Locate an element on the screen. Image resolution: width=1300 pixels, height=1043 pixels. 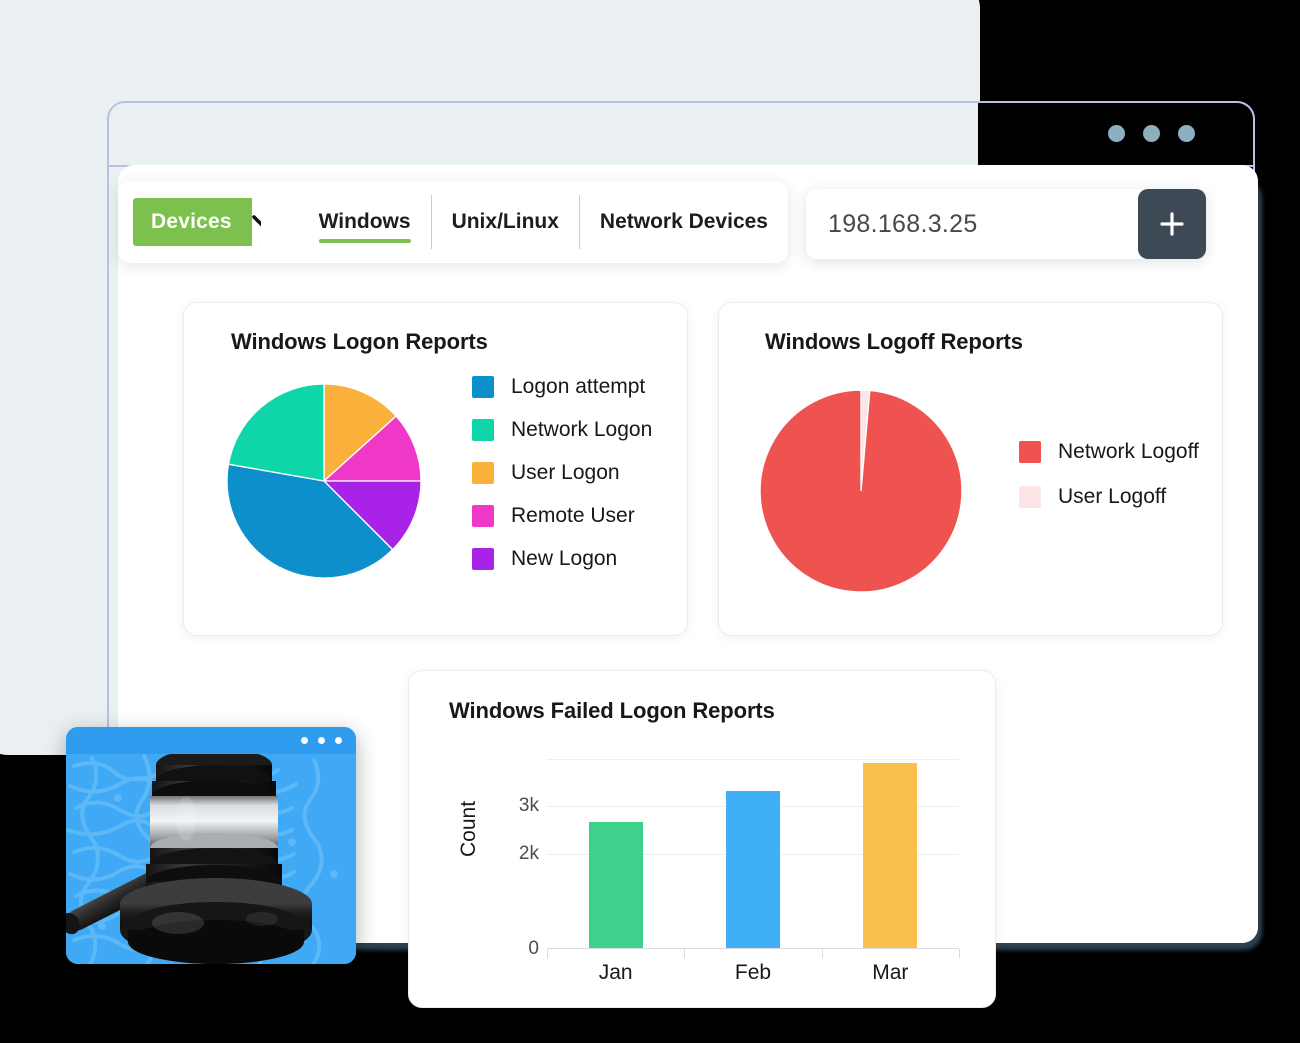
windows-logon-pie-chart is located at coordinates (324, 483).